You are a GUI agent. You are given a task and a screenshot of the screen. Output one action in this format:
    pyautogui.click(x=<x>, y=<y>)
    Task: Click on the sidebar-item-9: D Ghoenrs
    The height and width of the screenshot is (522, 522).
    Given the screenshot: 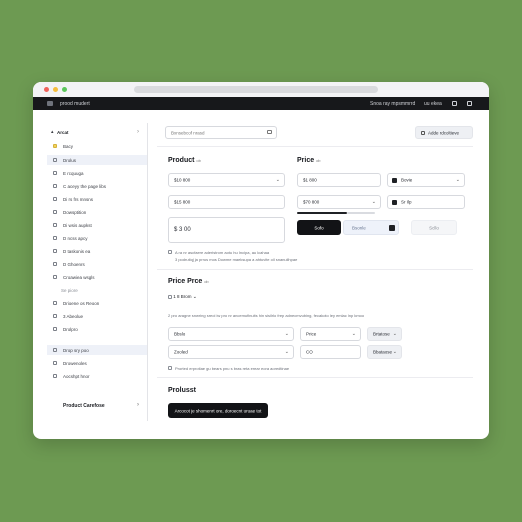 What is the action you would take?
    pyautogui.click(x=97, y=264)
    